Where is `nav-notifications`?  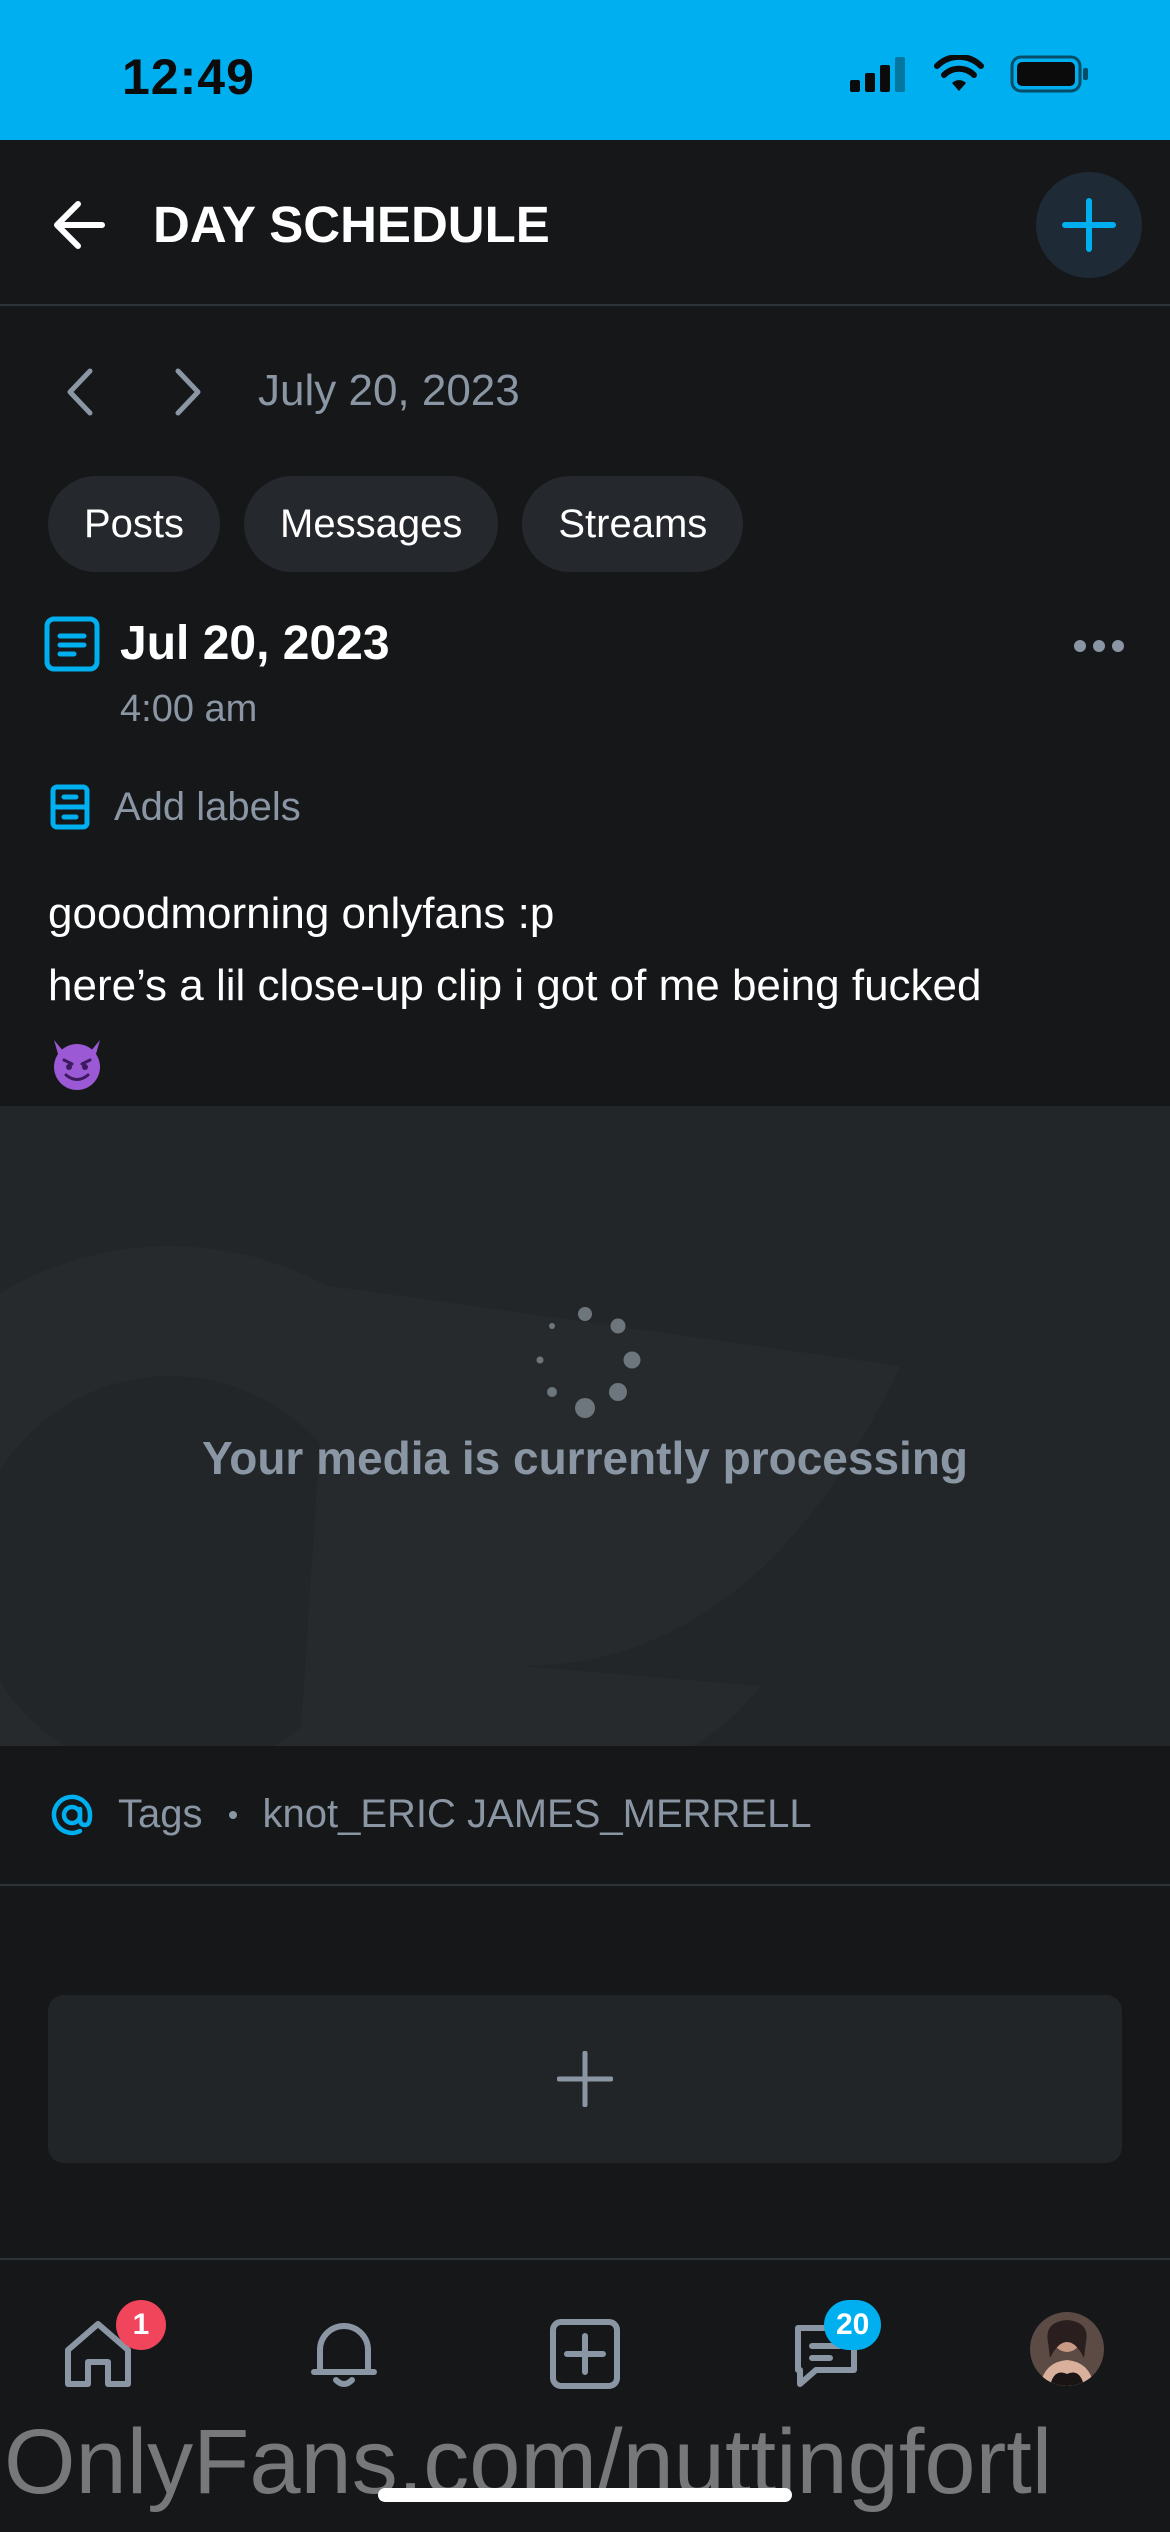
nav-notifications is located at coordinates (344, 2354).